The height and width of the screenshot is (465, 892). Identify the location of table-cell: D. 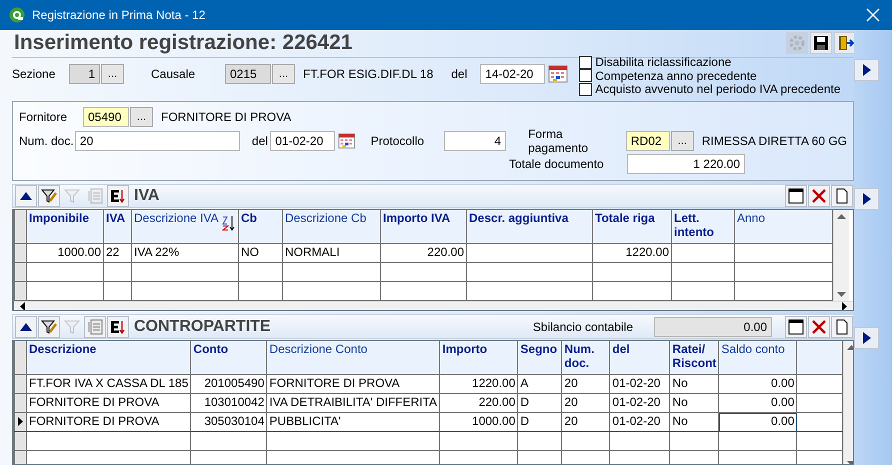
(540, 422).